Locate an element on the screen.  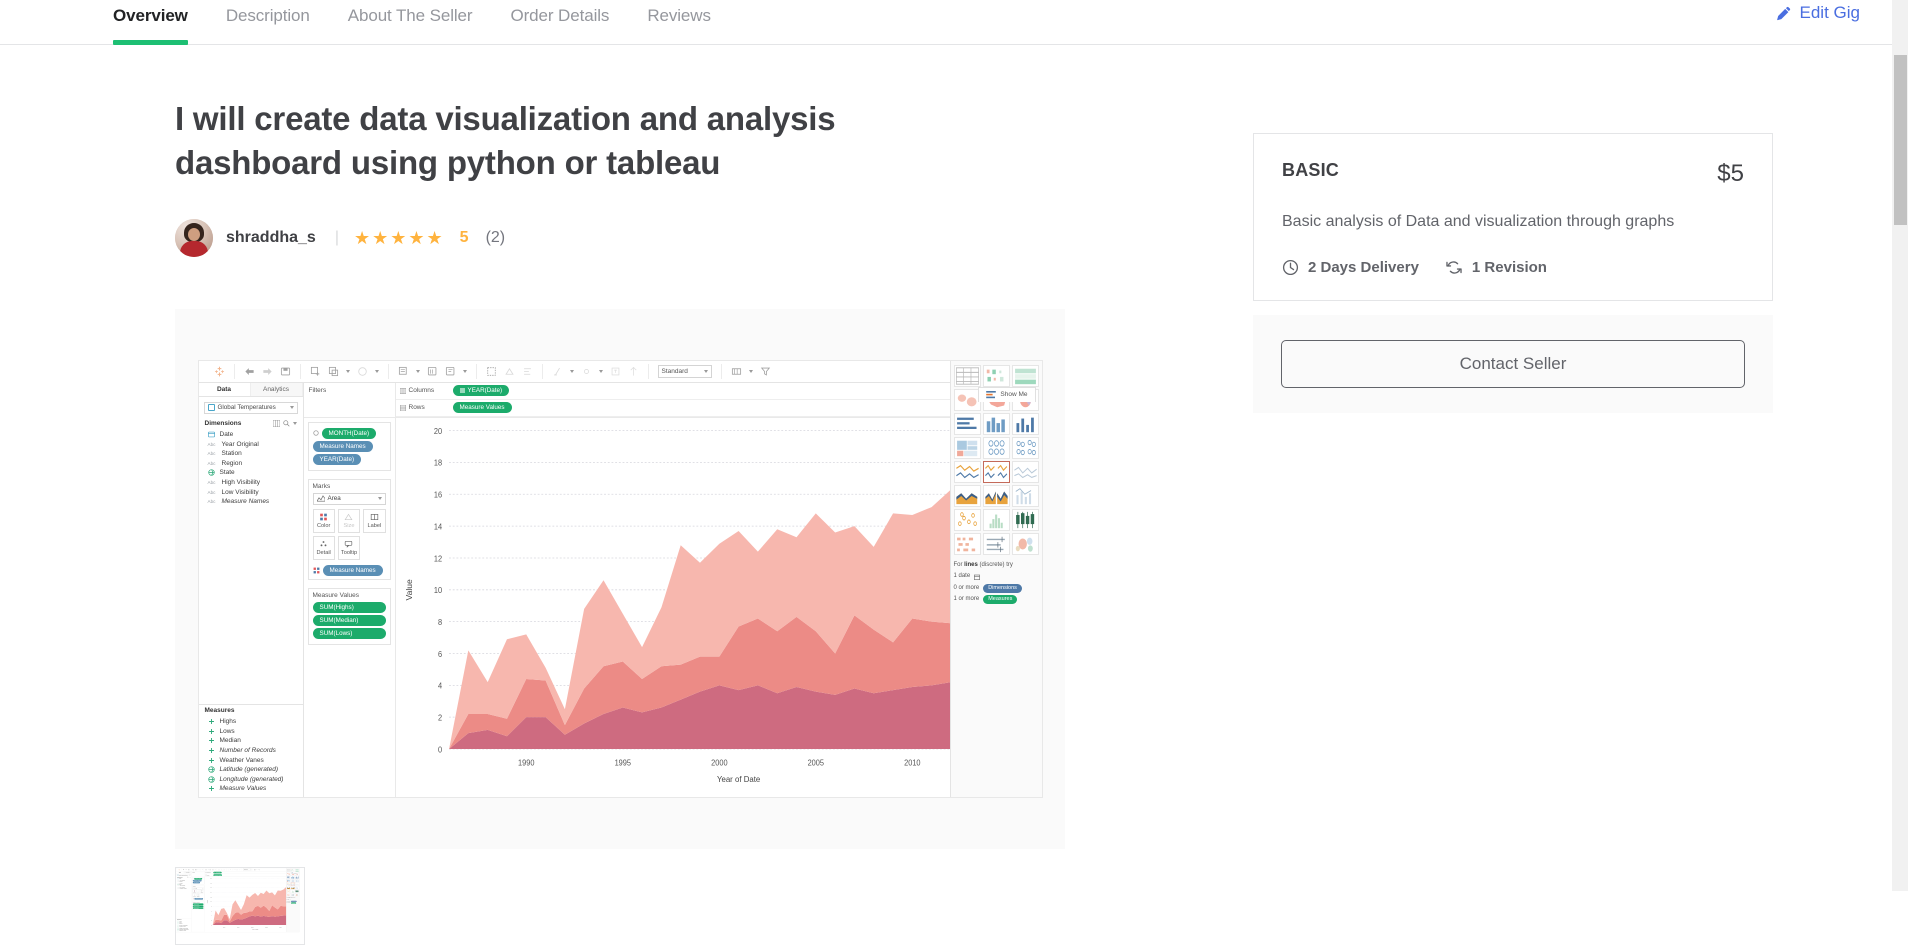
field-item: State is located at coordinates (251, 473).